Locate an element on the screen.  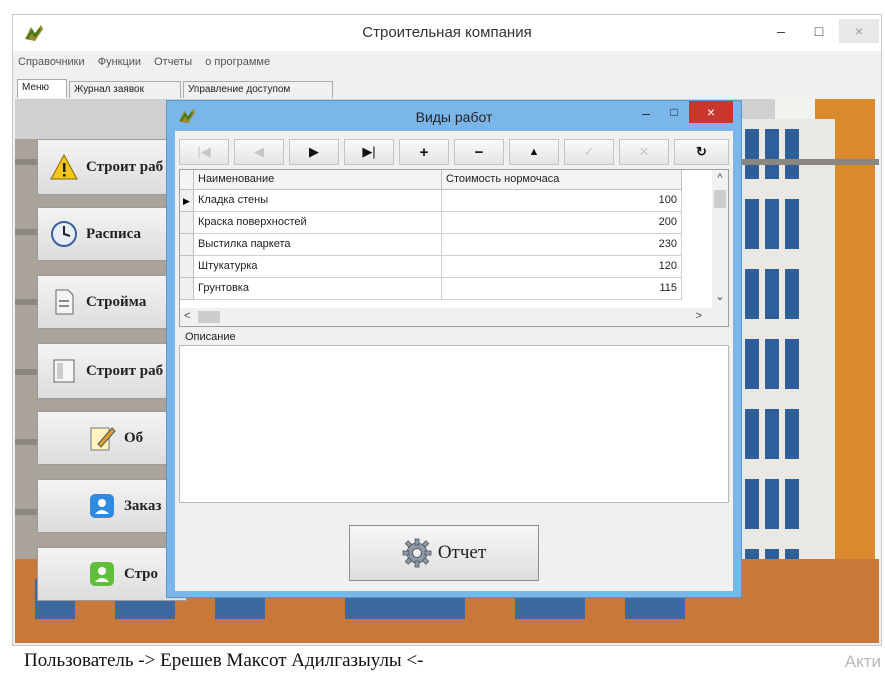
menu-button-building-materials: Строймa is located at coordinates (112, 302).